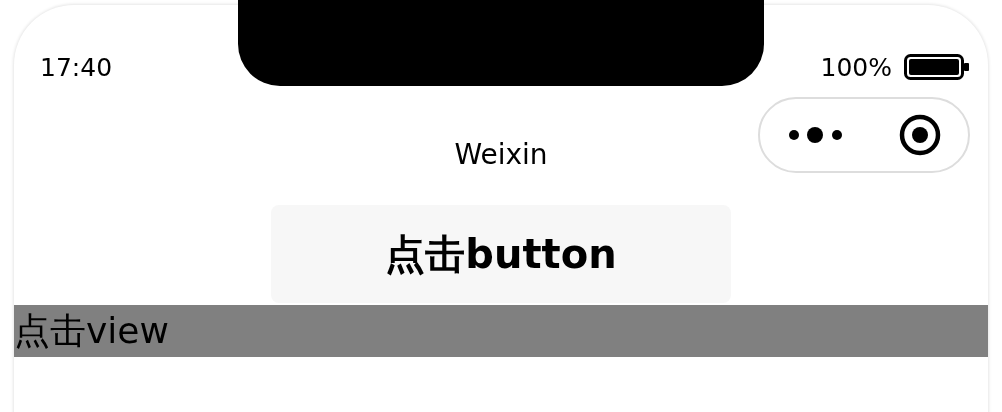  I want to click on close-target-icon, so click(919, 135).